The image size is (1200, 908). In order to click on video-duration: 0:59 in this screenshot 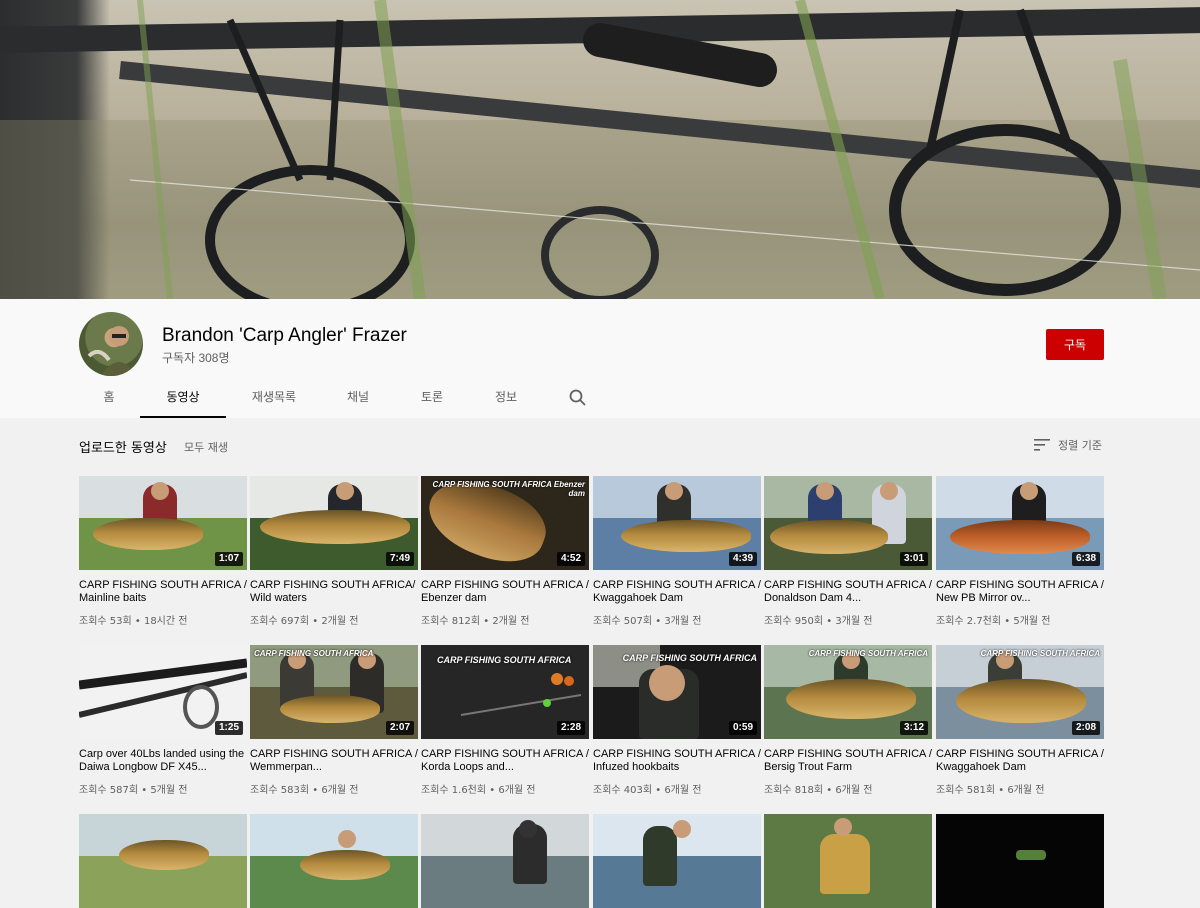, I will do `click(742, 728)`.